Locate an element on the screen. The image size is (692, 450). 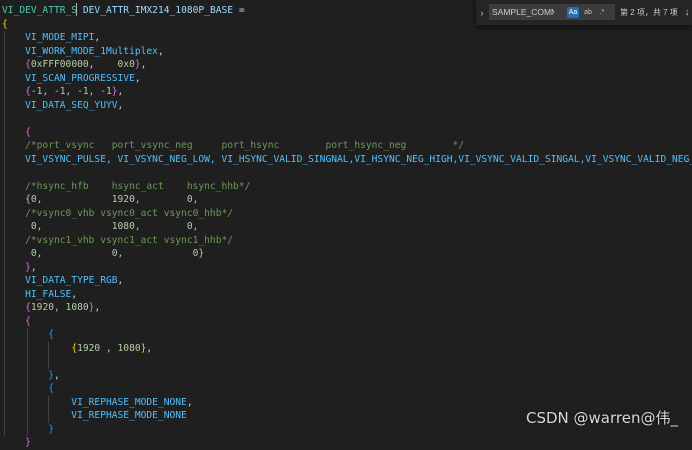
code-token: 0xFFF00000 is located at coordinates (59, 64).